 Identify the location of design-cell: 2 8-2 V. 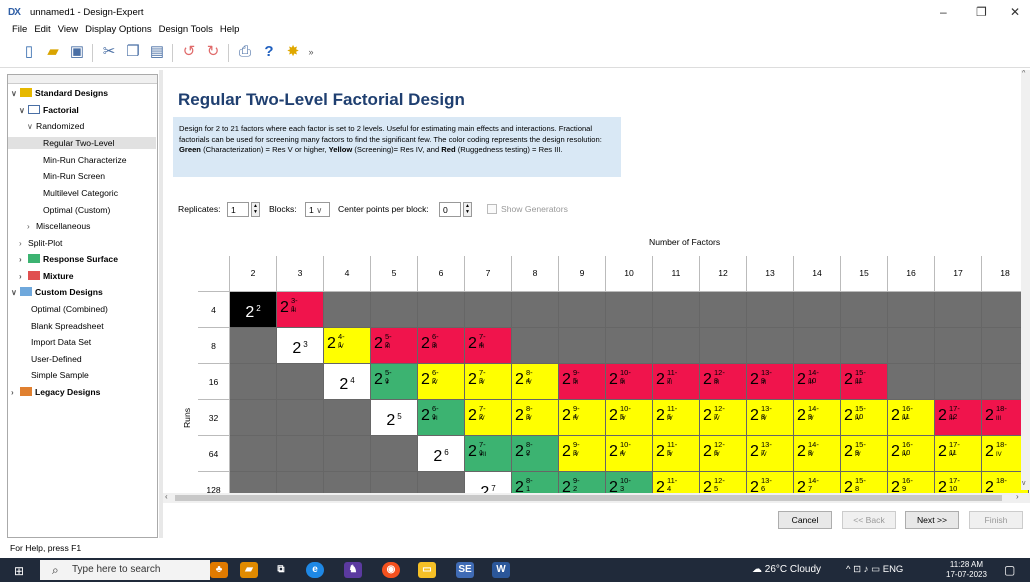
(535, 454).